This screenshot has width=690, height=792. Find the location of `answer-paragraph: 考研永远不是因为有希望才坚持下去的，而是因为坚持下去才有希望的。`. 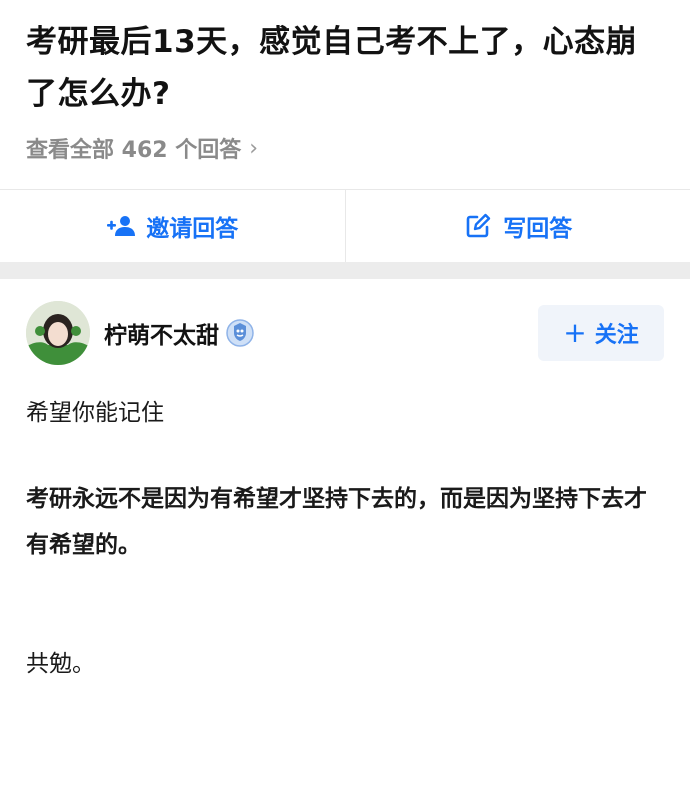

answer-paragraph: 考研永远不是因为有希望才坚持下去的，而是因为坚持下去才有希望的。 is located at coordinates (336, 522).